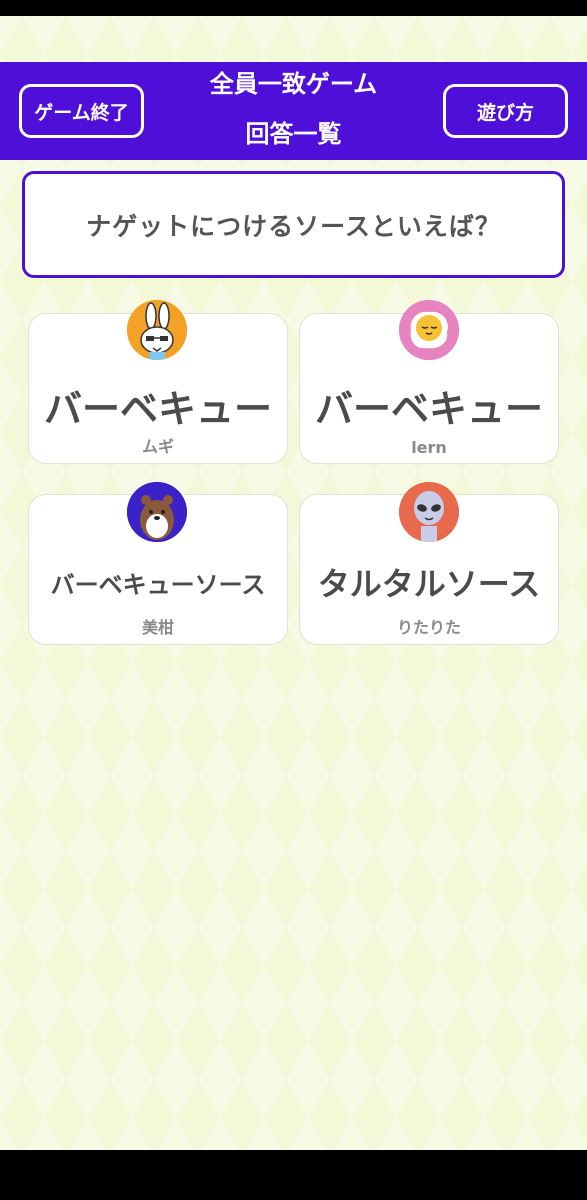 This screenshot has height=1200, width=587. I want to click on player-name: 美柑, so click(157, 627).